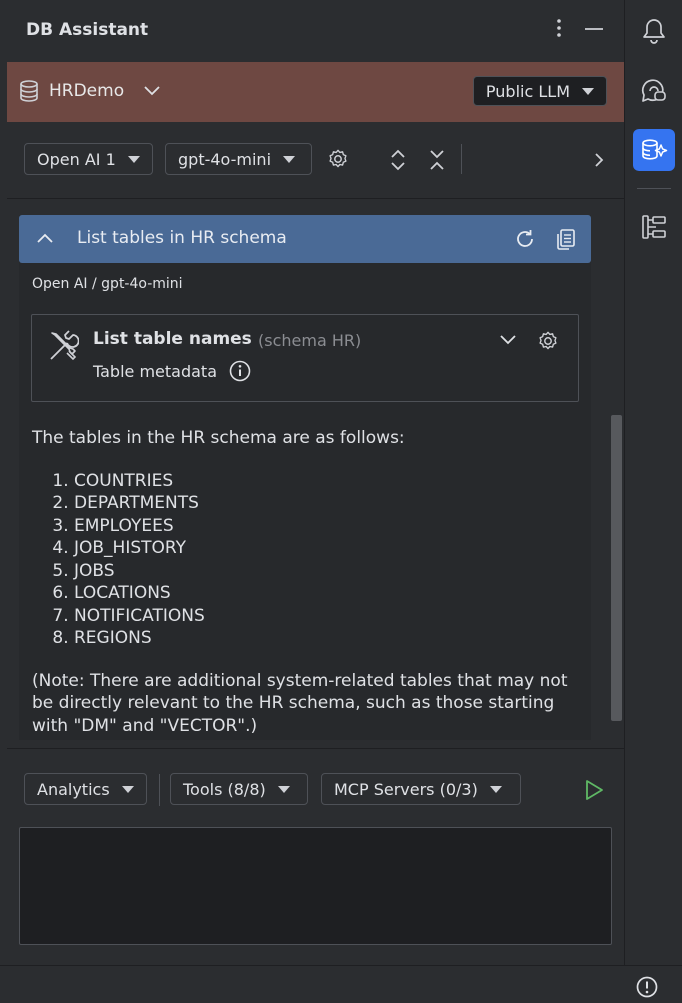 The image size is (682, 1003). I want to click on list-item: DEPARTMENTS, so click(328, 503).